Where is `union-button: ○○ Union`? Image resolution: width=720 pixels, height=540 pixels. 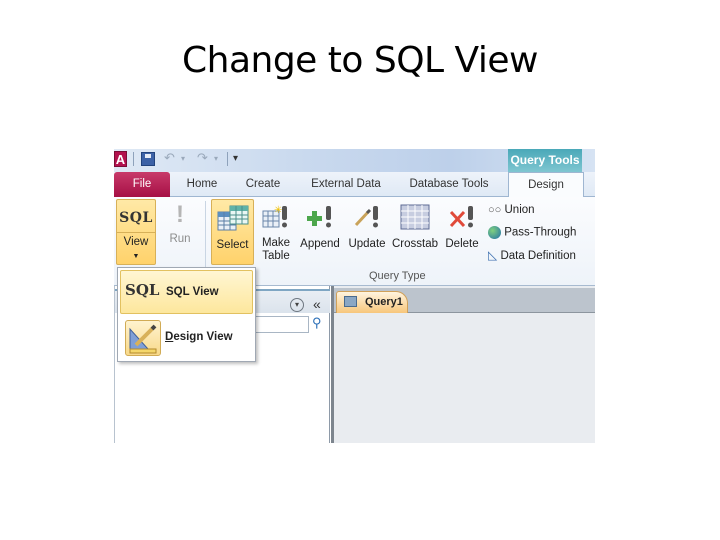 union-button: ○○ Union is located at coordinates (511, 210).